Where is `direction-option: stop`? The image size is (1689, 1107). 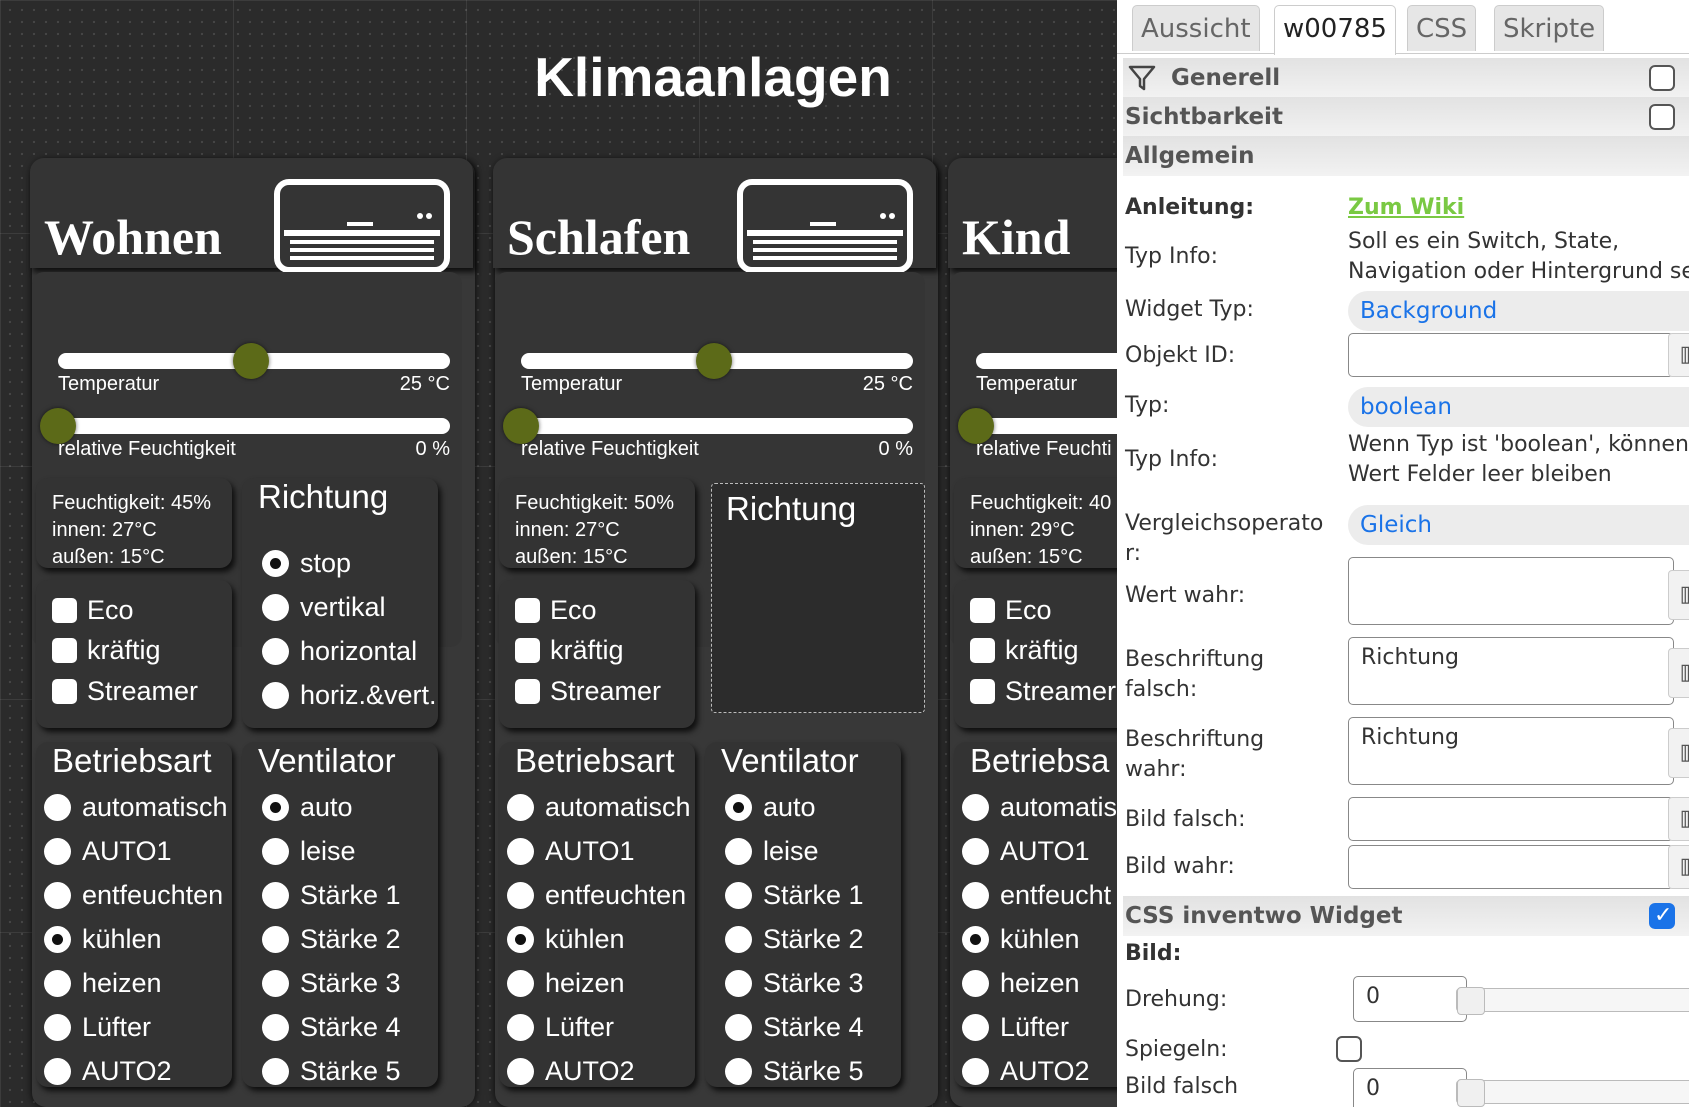 direction-option: stop is located at coordinates (306, 563).